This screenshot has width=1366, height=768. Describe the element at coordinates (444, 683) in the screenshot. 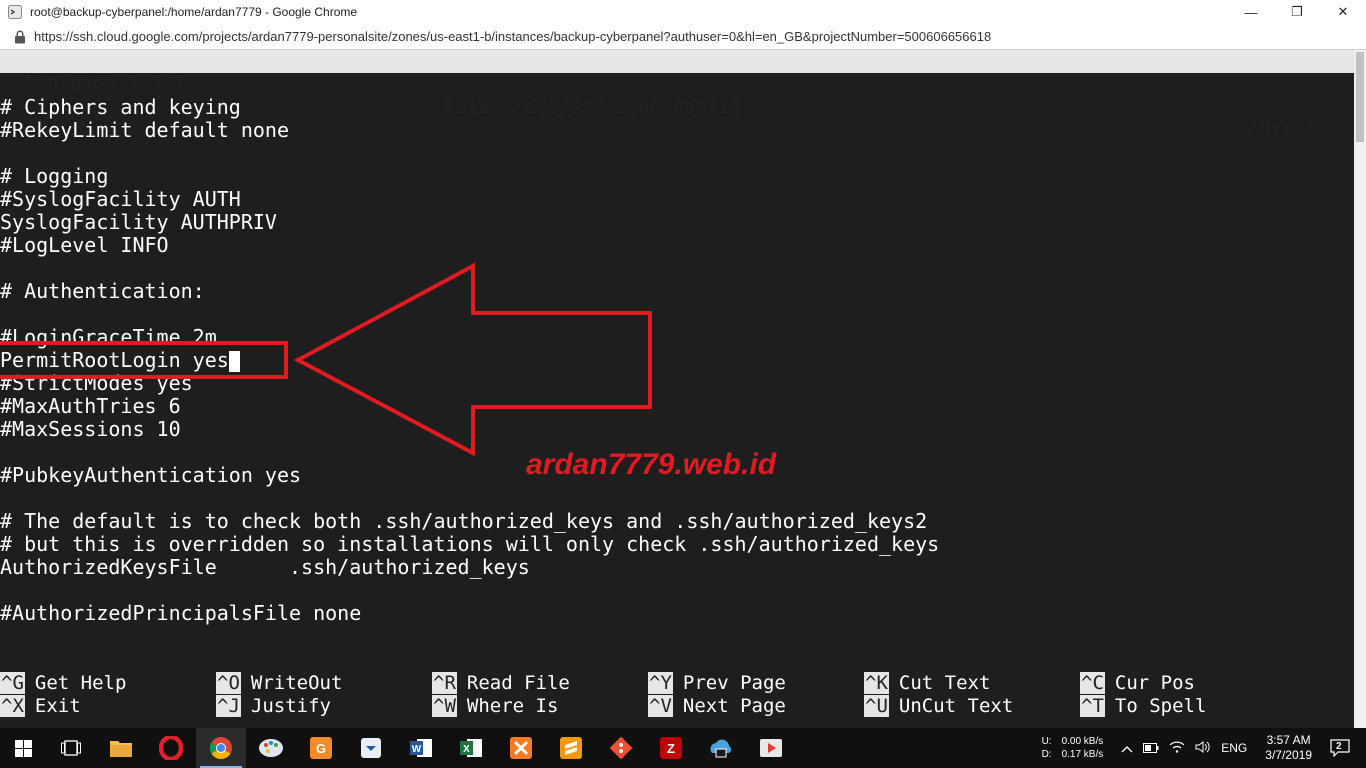

I see `shortcut-key: ^R` at that location.